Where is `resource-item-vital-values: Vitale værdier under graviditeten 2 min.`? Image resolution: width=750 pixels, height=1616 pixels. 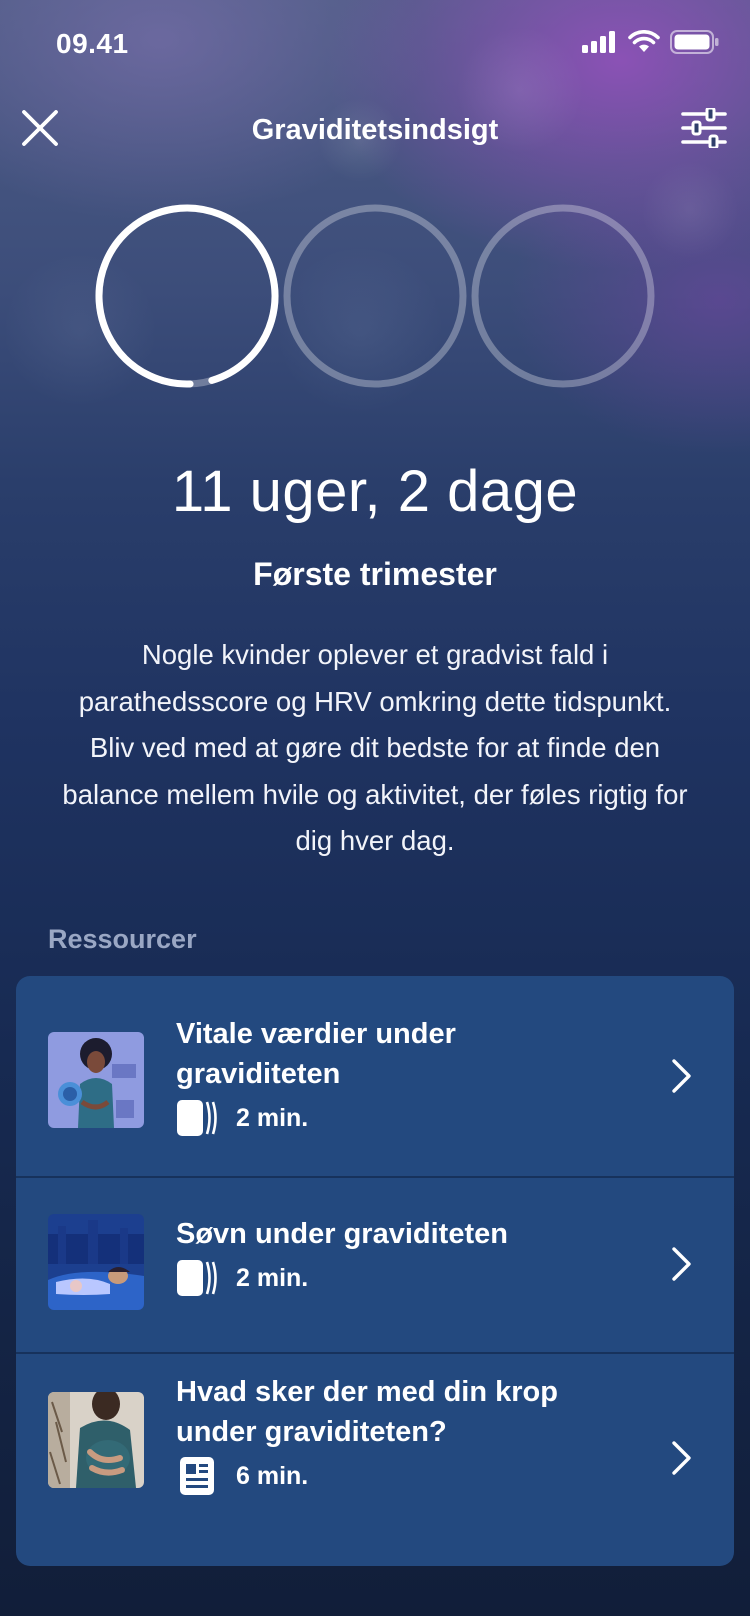
resource-item-vital-values: Vitale værdier under graviditeten 2 min. is located at coordinates (375, 1076).